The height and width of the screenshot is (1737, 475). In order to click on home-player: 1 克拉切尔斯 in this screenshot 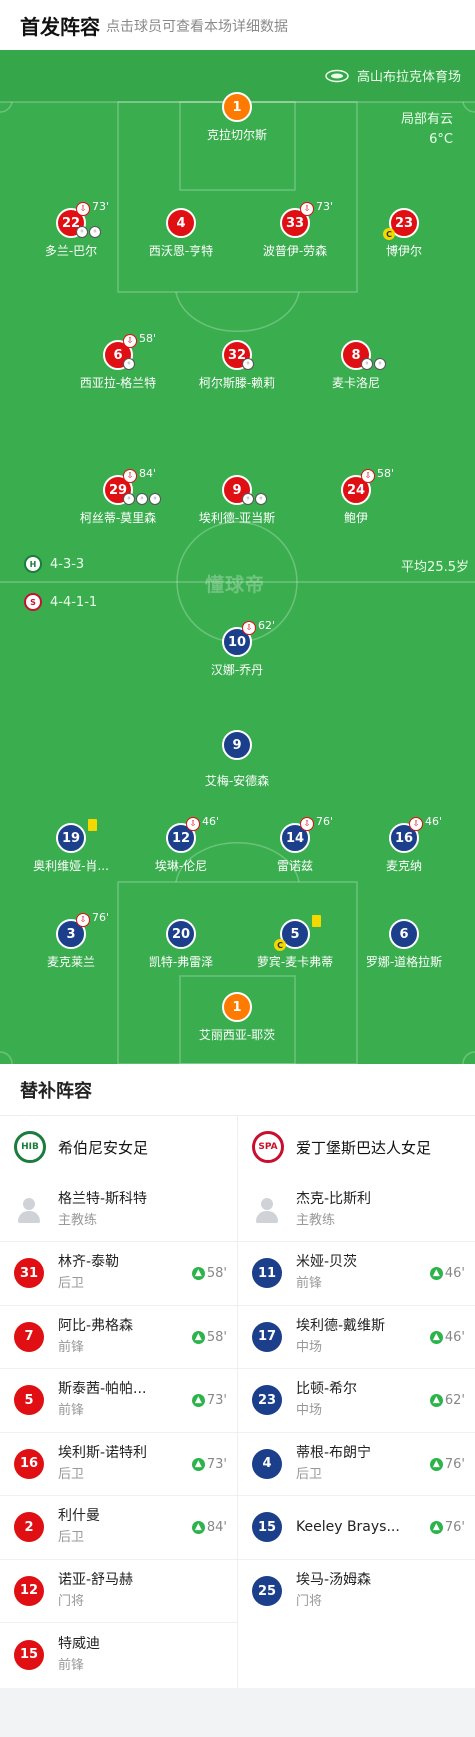, I will do `click(237, 117)`.